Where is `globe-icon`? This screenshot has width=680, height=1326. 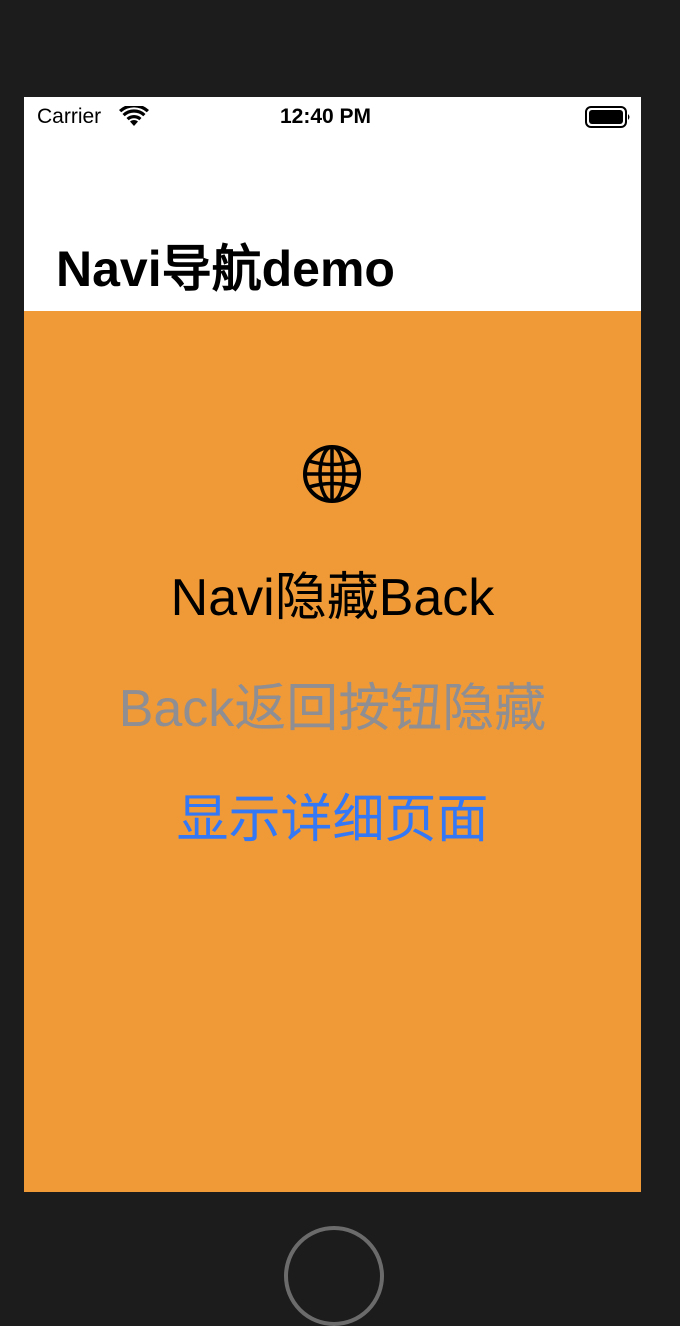
globe-icon is located at coordinates (332, 474).